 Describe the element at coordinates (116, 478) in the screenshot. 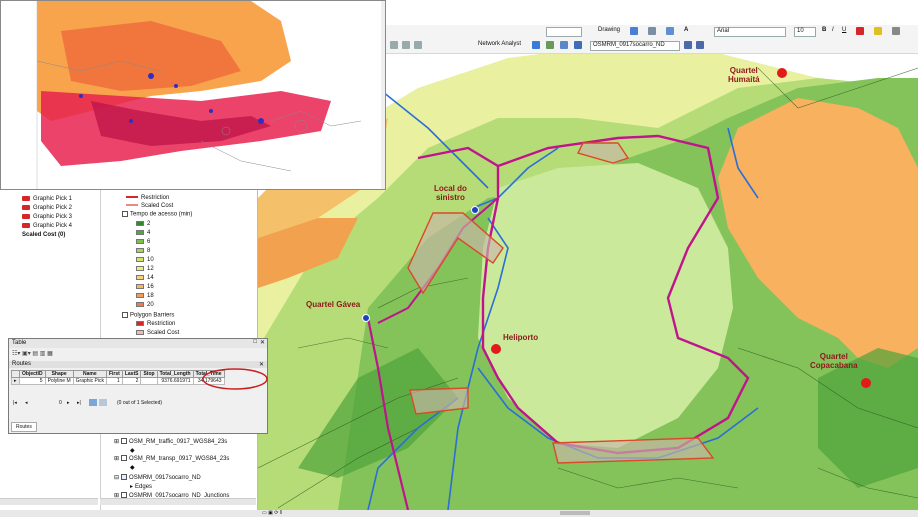

I see `collapse-icon: ⊟` at that location.